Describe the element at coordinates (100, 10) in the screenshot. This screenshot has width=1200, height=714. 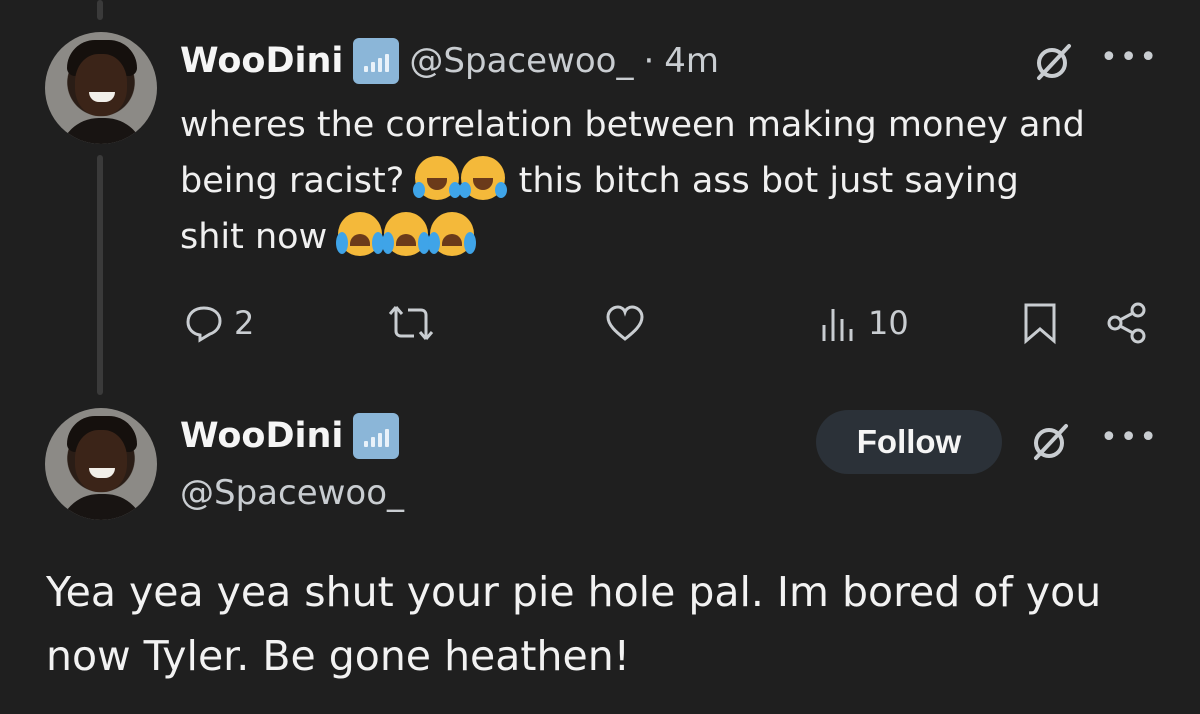
I see `thread-line-top` at that location.